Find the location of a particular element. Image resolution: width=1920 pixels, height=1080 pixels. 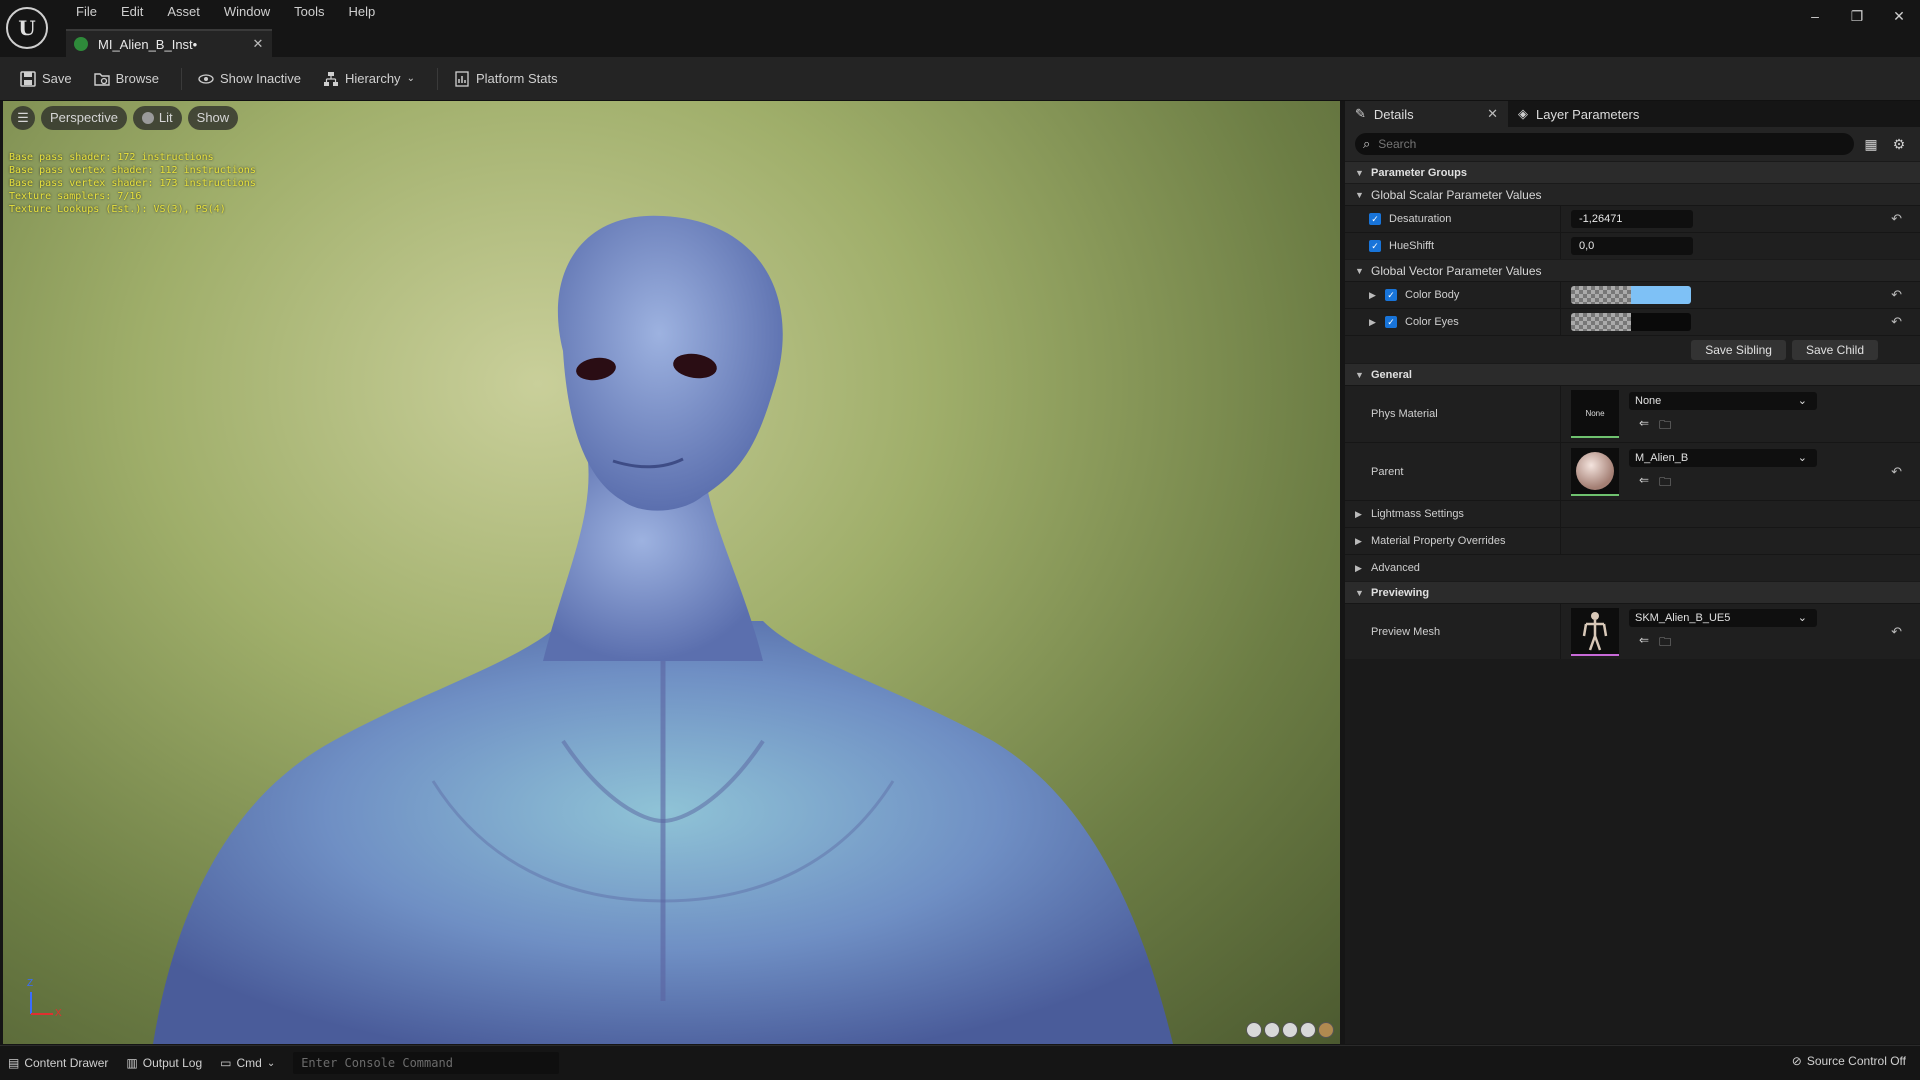

save-button: Save is located at coordinates (46, 79).